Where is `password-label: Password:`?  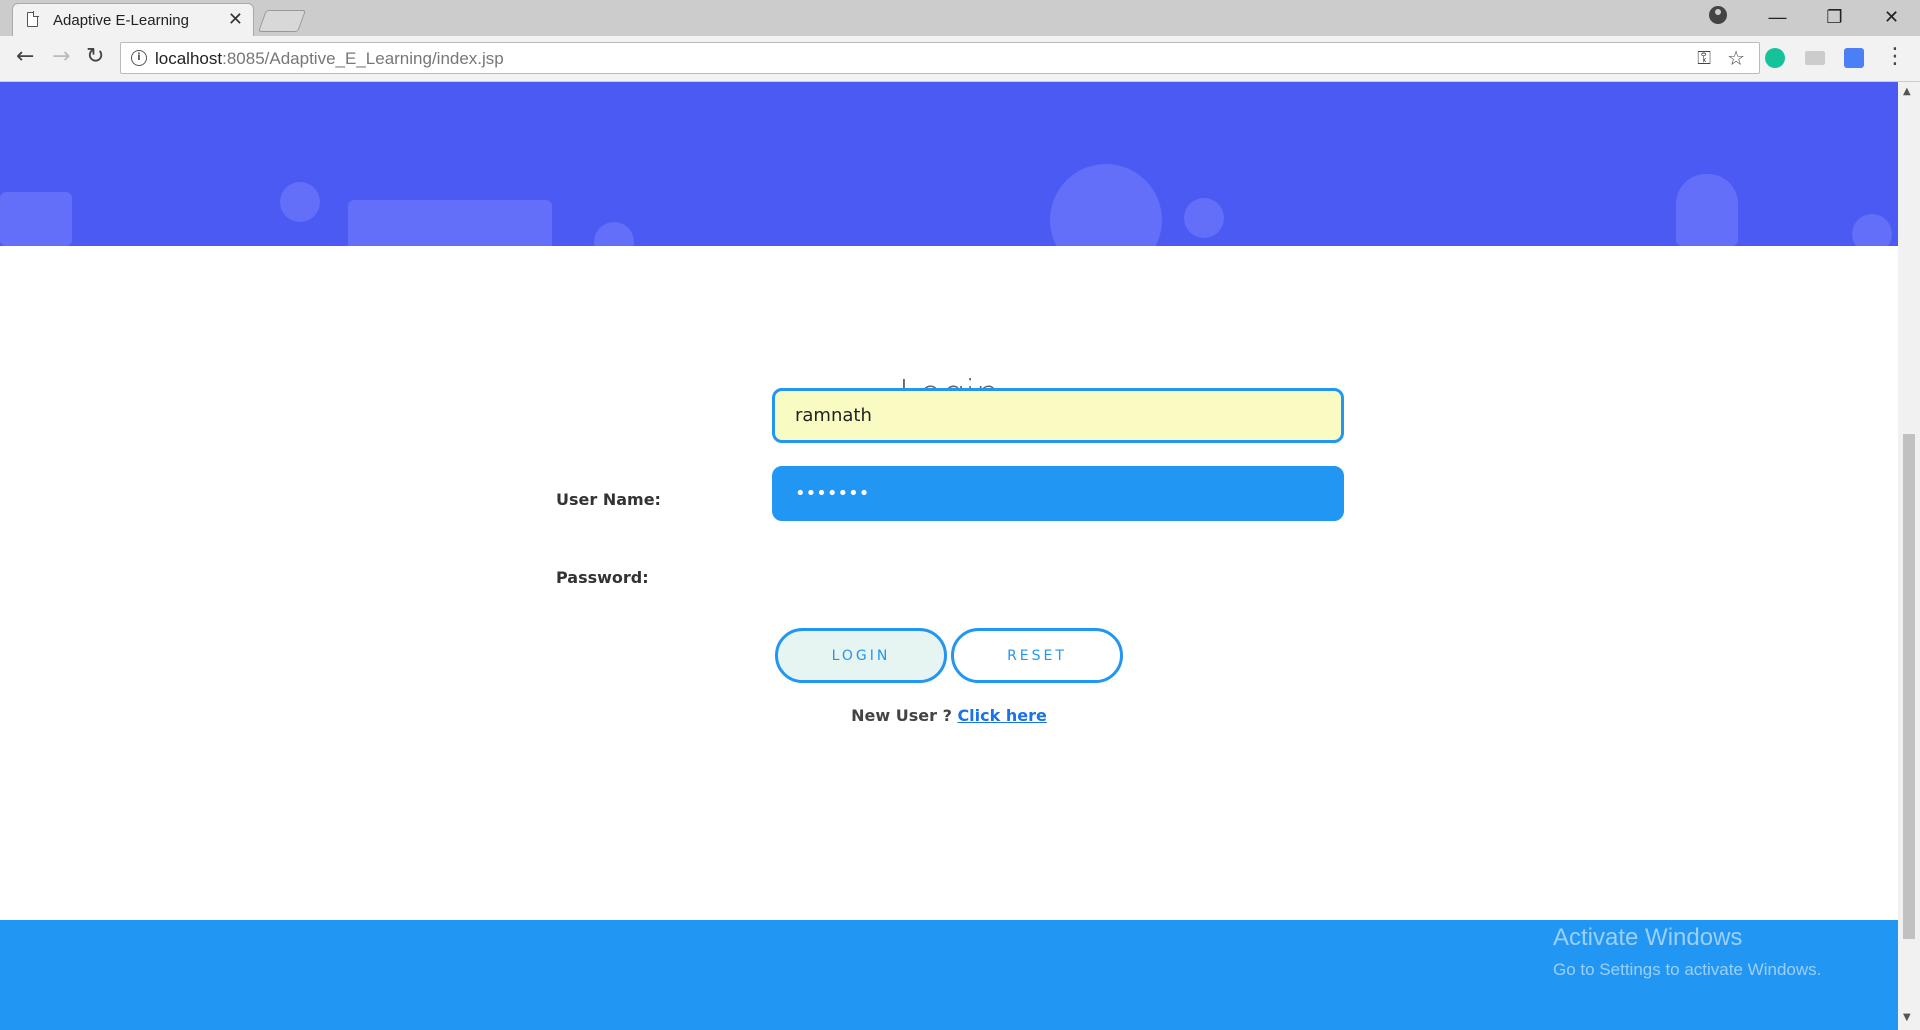
password-label: Password: is located at coordinates (602, 577).